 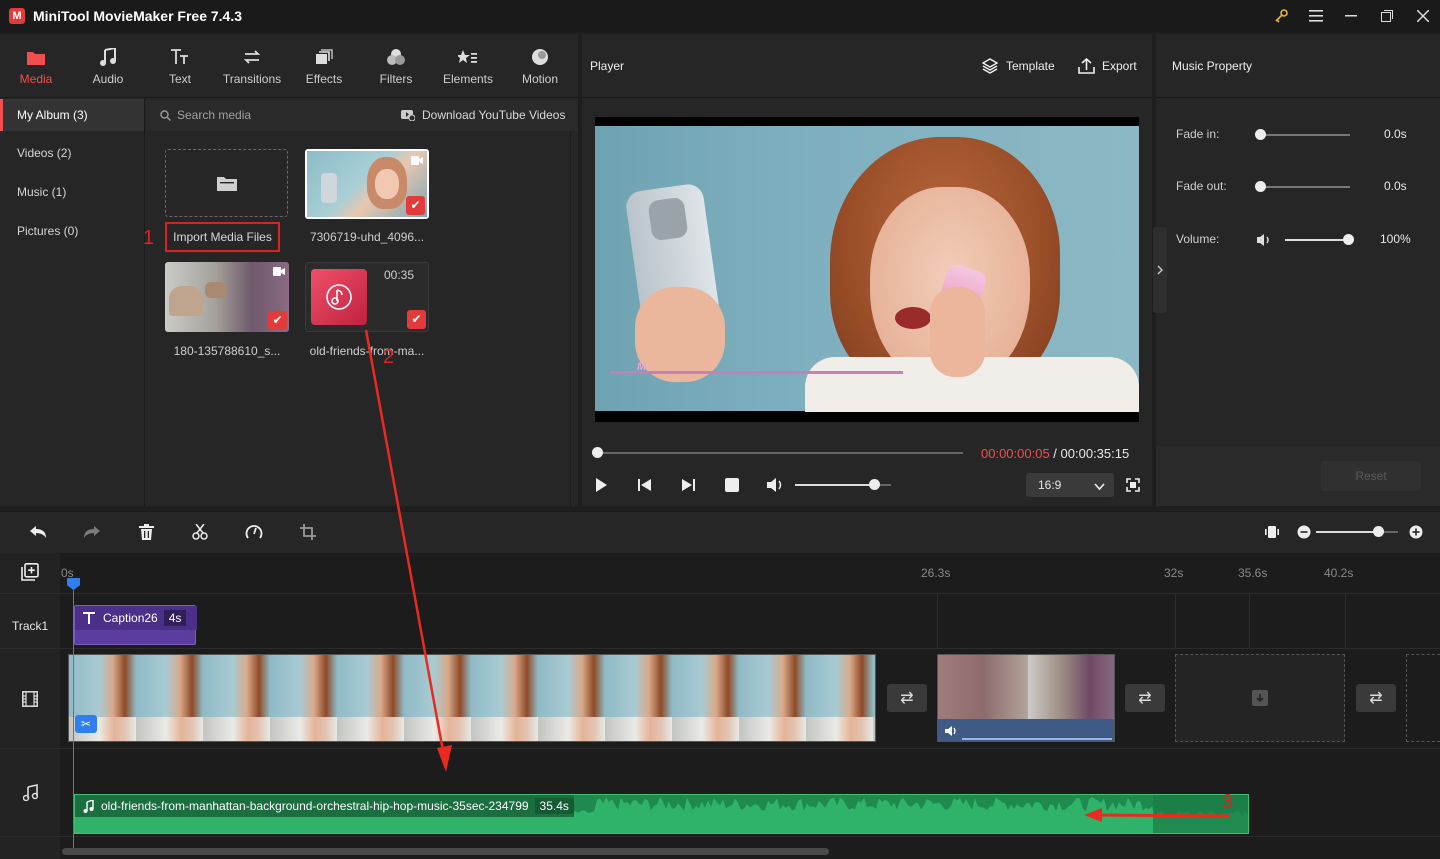 What do you see at coordinates (1298, 66) in the screenshot?
I see `property-title: Music Property` at bounding box center [1298, 66].